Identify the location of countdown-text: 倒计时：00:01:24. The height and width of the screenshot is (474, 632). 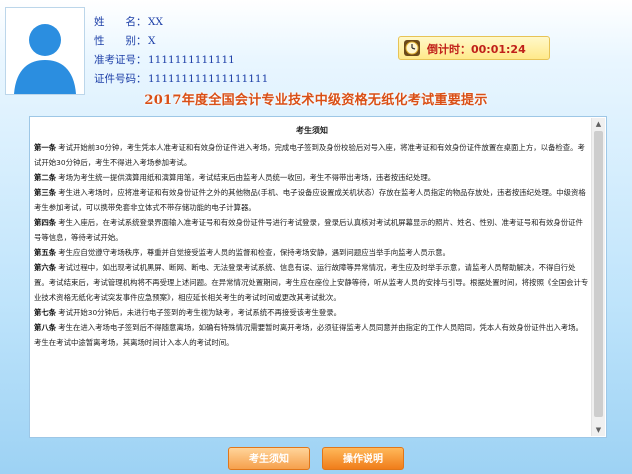
(476, 49).